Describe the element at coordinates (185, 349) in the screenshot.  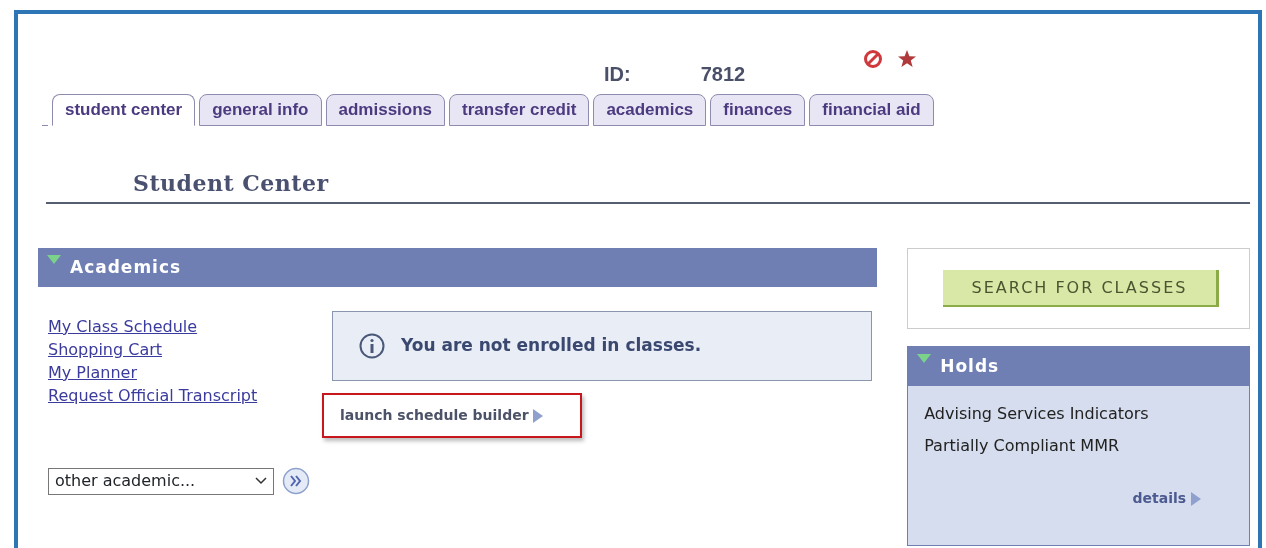
I see `academic-link: Shopping Cart` at that location.